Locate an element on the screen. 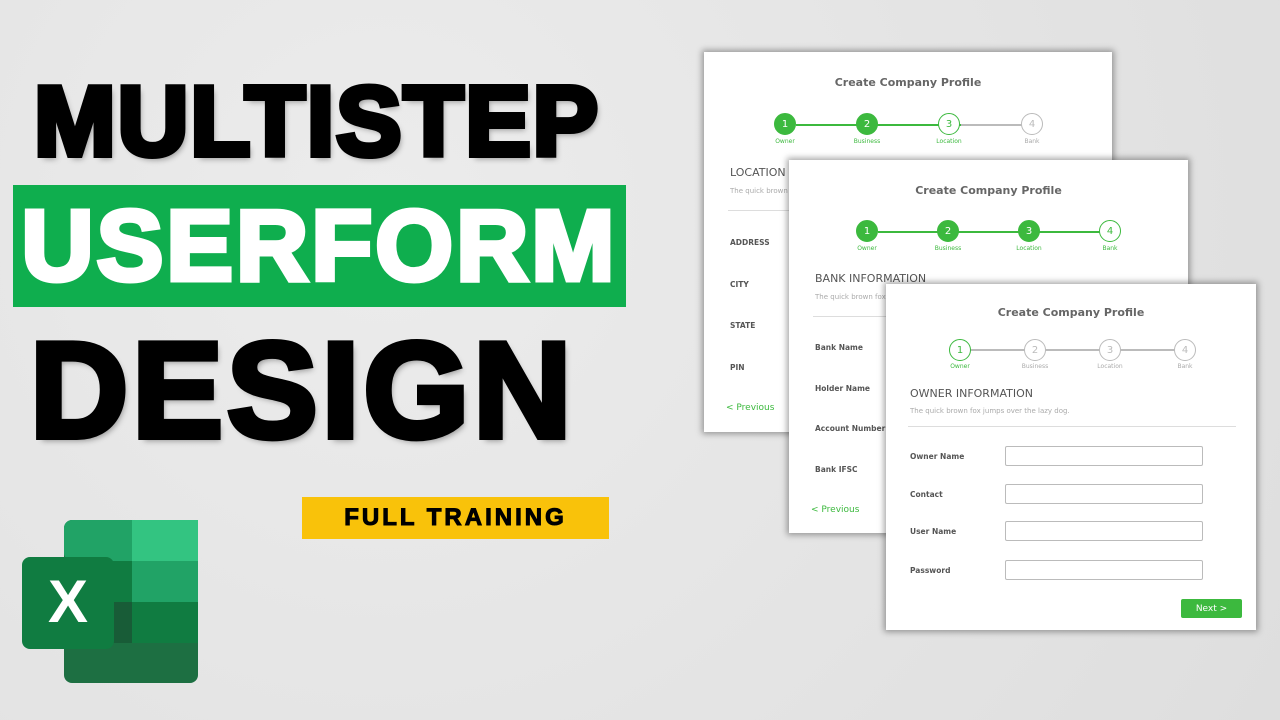  headline-design: DESIGN is located at coordinates (301, 390).